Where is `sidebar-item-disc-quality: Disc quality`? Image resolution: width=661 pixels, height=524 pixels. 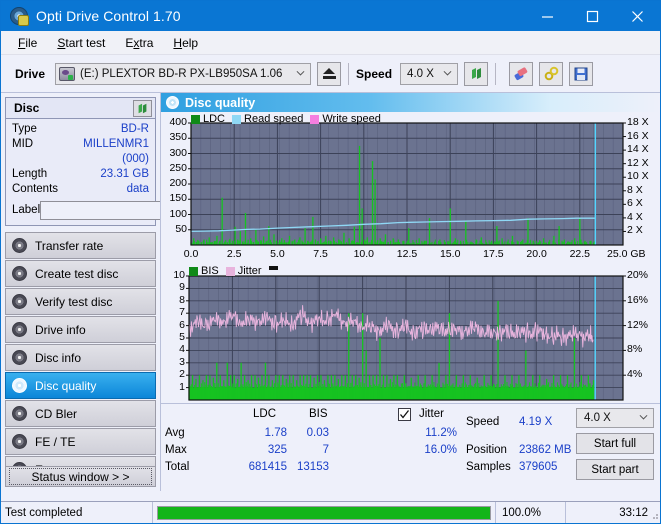 sidebar-item-disc-quality: Disc quality is located at coordinates (80, 385).